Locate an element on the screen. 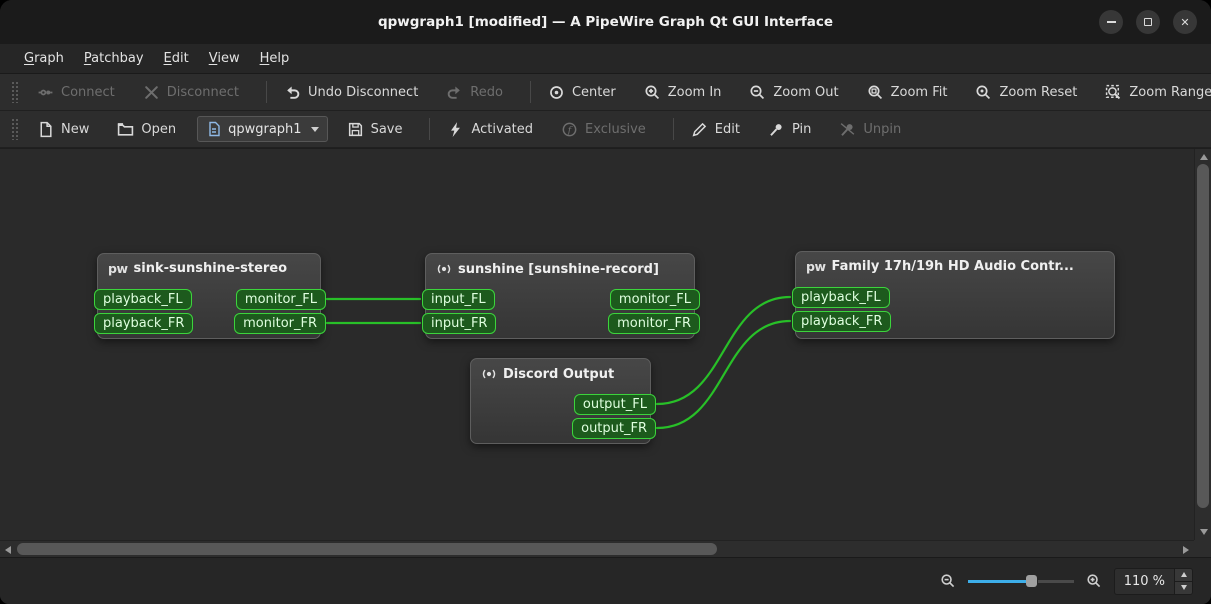 The image size is (1211, 604). chevron-down-icon is located at coordinates (314, 129).